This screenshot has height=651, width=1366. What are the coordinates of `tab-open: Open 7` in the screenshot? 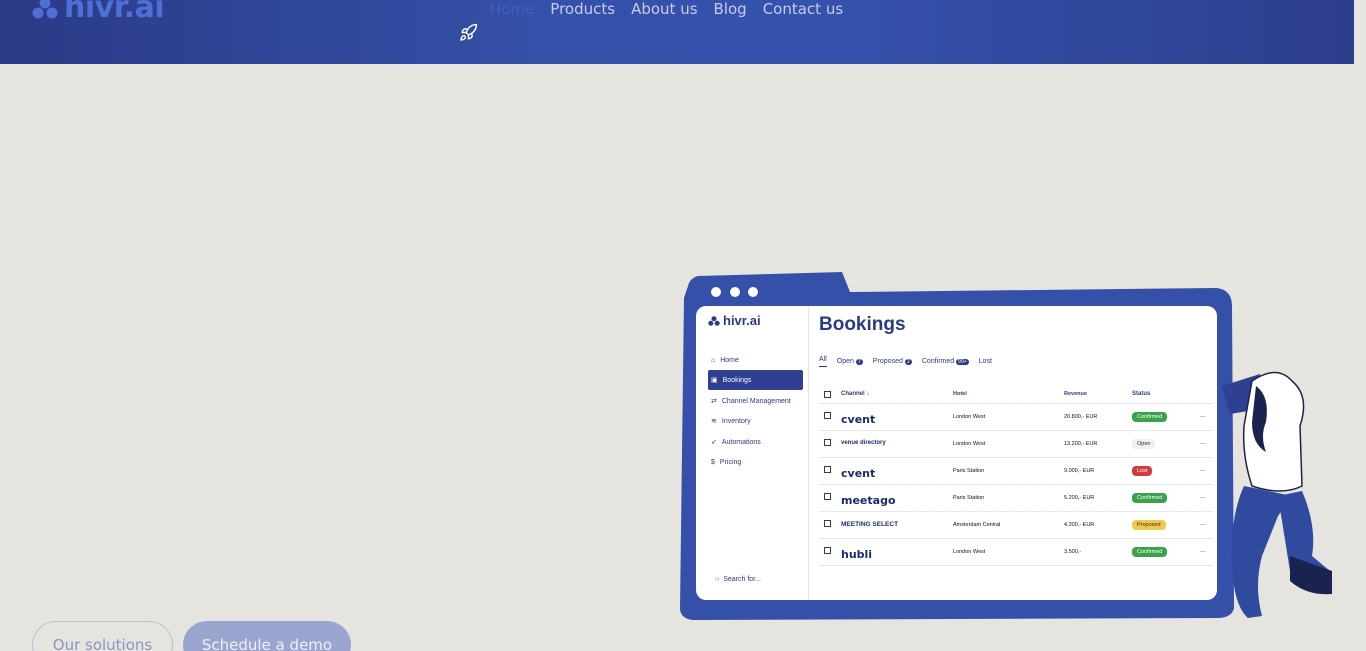 It's located at (850, 361).